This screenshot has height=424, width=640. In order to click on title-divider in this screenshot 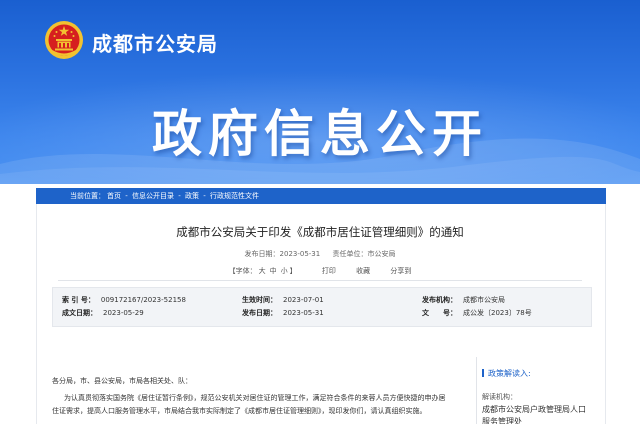, I will do `click(320, 280)`.